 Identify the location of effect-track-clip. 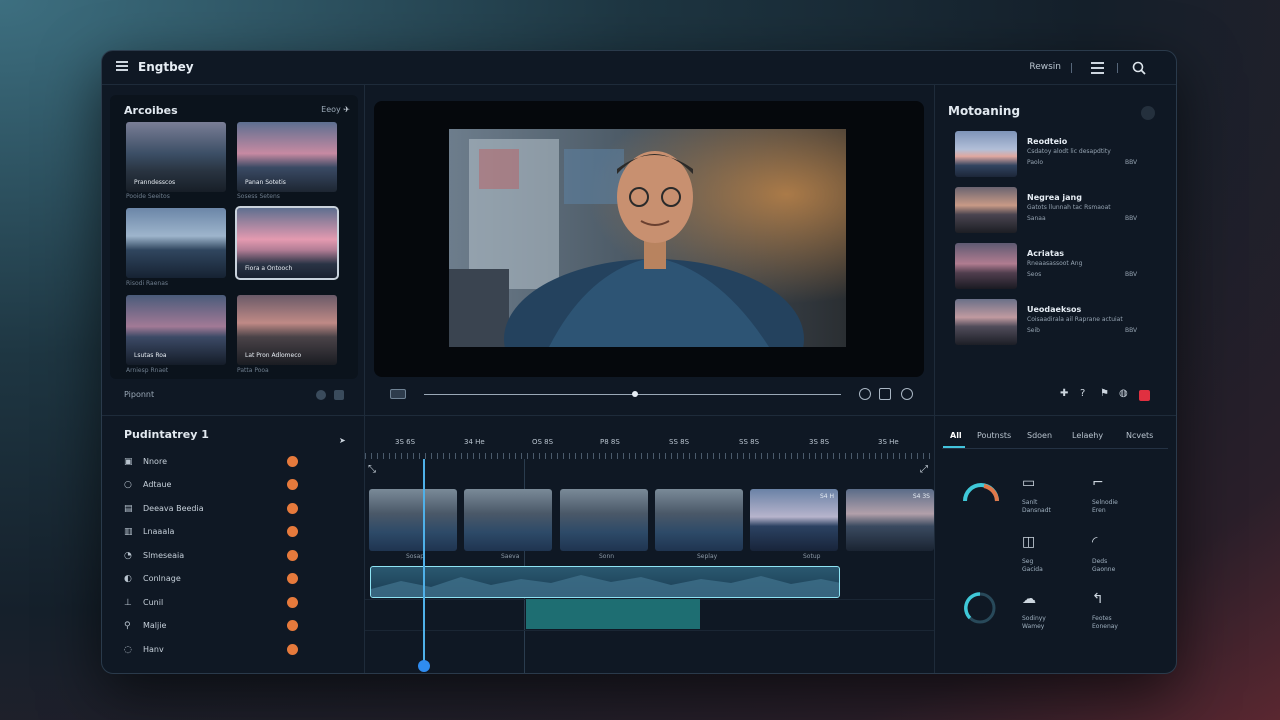
(613, 614).